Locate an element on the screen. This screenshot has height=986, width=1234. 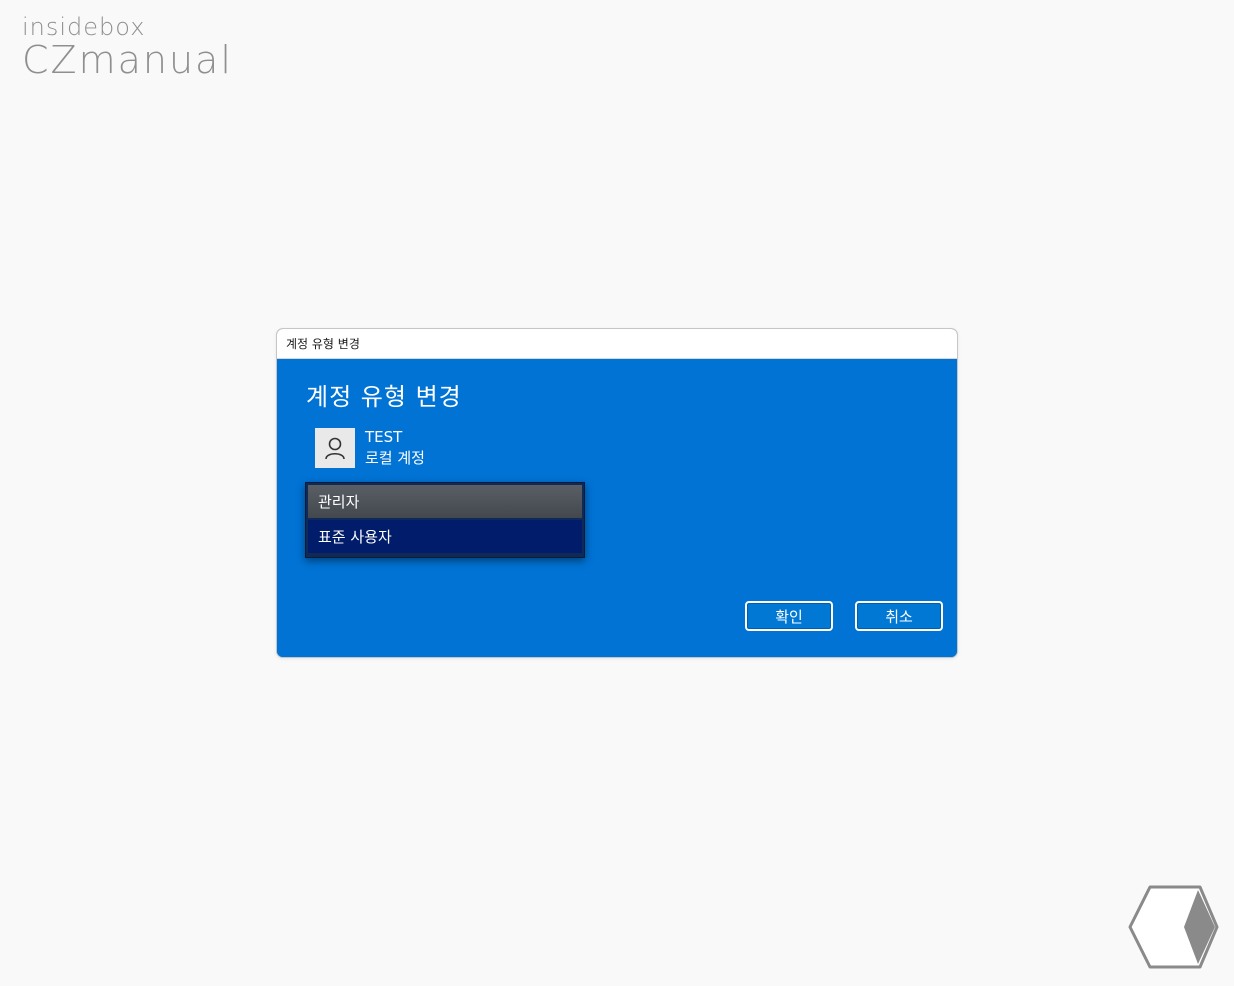
brand-main-text: CZmanual is located at coordinates (127, 60).